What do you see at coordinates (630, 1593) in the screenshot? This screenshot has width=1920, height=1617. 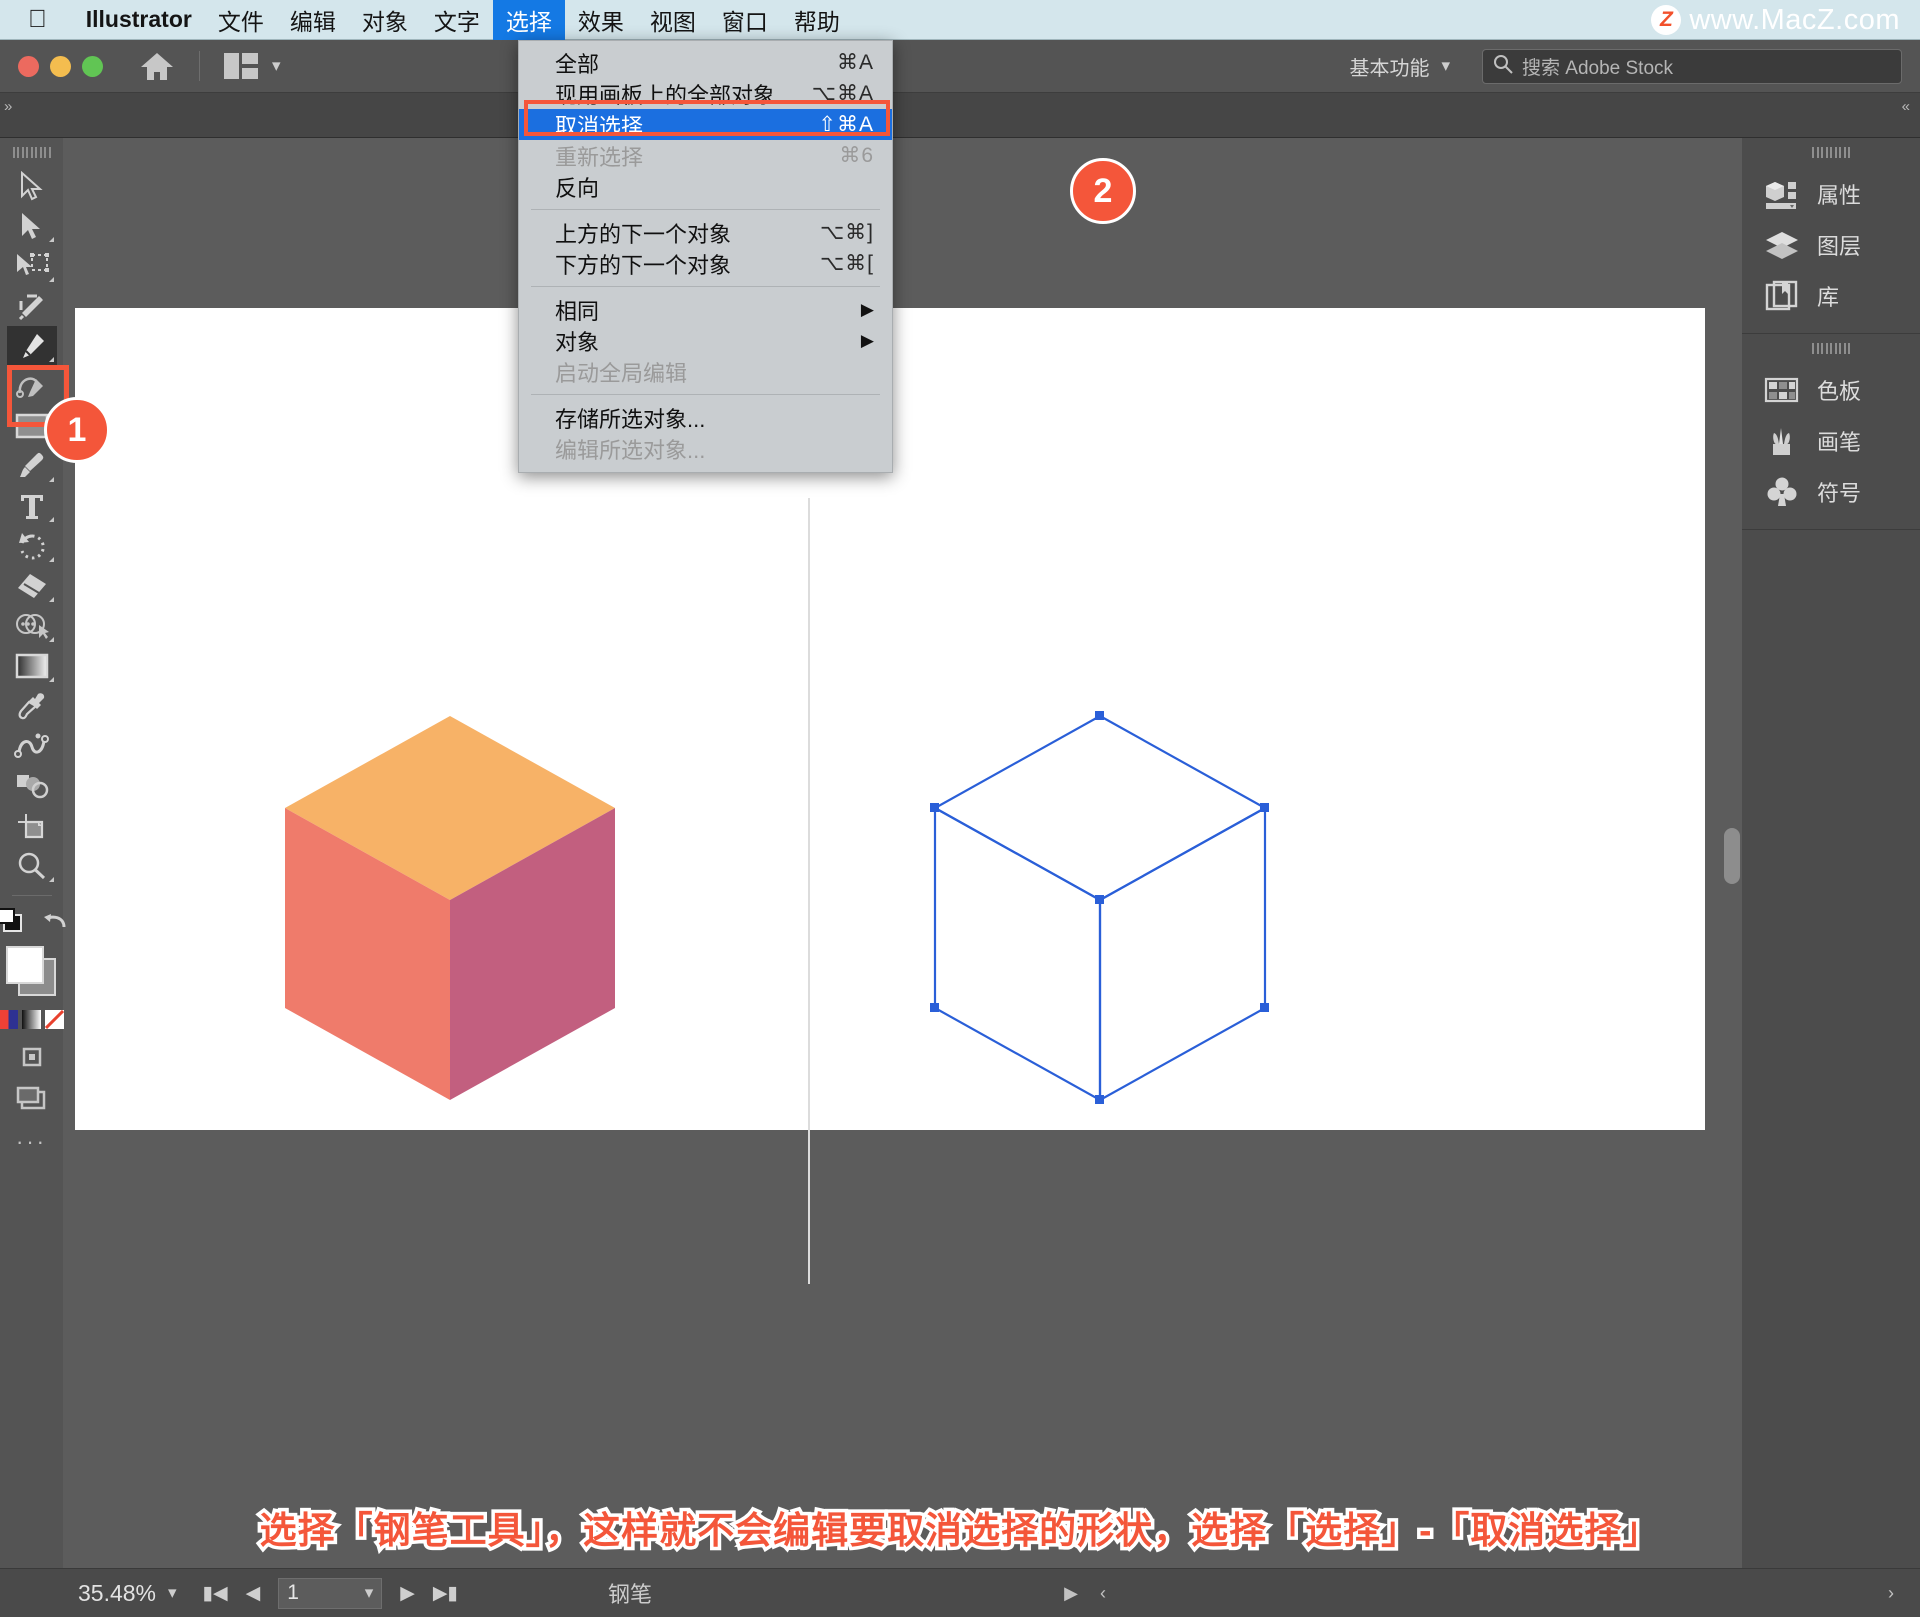 I see `current-tool-label: 钢笔` at bounding box center [630, 1593].